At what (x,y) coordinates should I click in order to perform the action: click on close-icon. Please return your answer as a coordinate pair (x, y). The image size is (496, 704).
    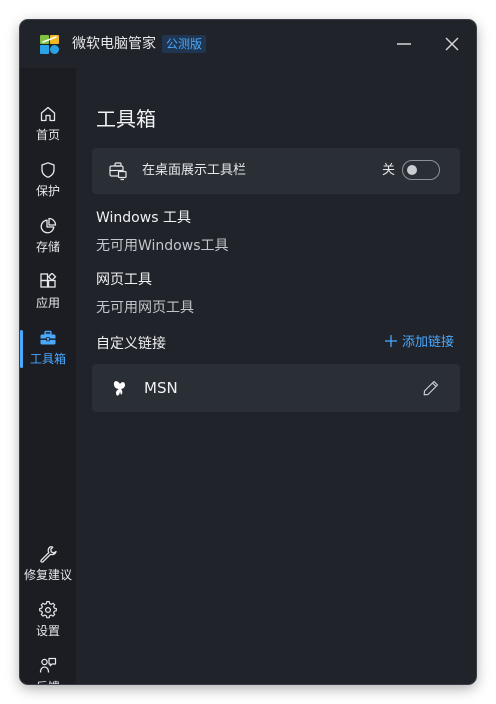
    Looking at the image, I should click on (452, 44).